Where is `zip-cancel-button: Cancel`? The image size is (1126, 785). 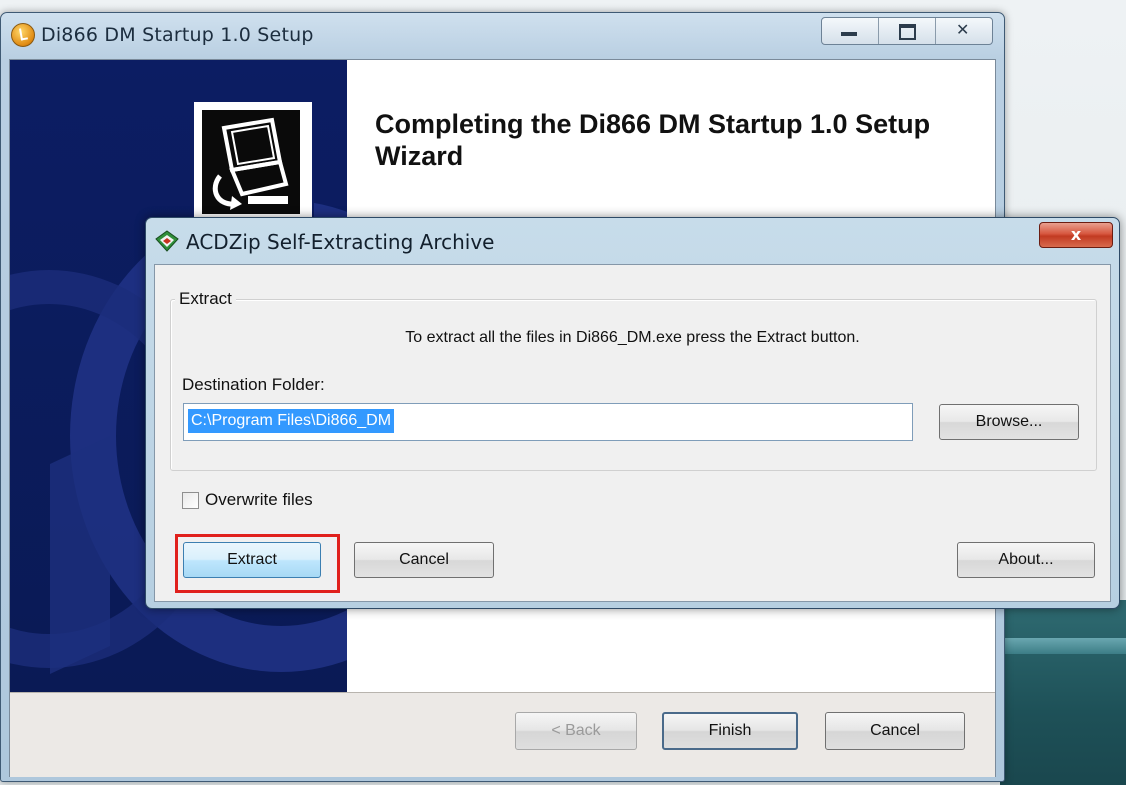
zip-cancel-button: Cancel is located at coordinates (424, 560).